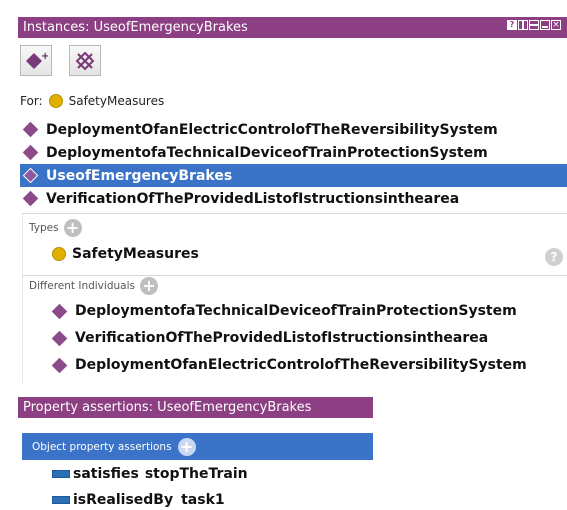 The width and height of the screenshot is (567, 510). Describe the element at coordinates (556, 25) in the screenshot. I see `close-icon: ×` at that location.